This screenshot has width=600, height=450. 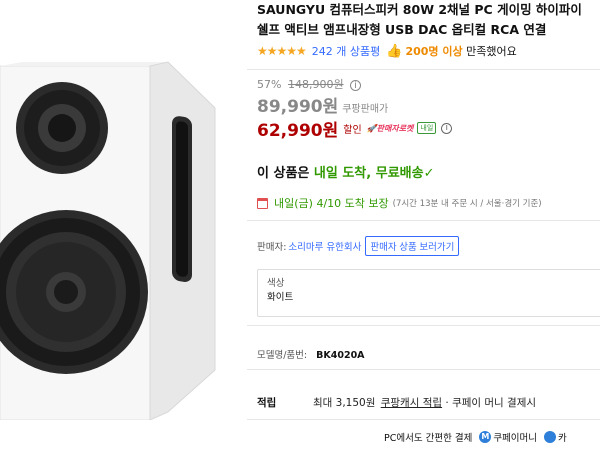 I want to click on review-count-link: 242 개 상품평, so click(x=346, y=51).